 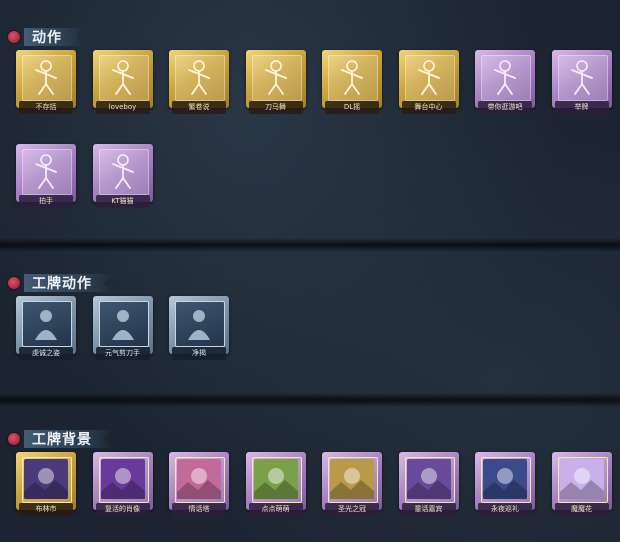 I want to click on tower-card-icon, so click(x=199, y=479).